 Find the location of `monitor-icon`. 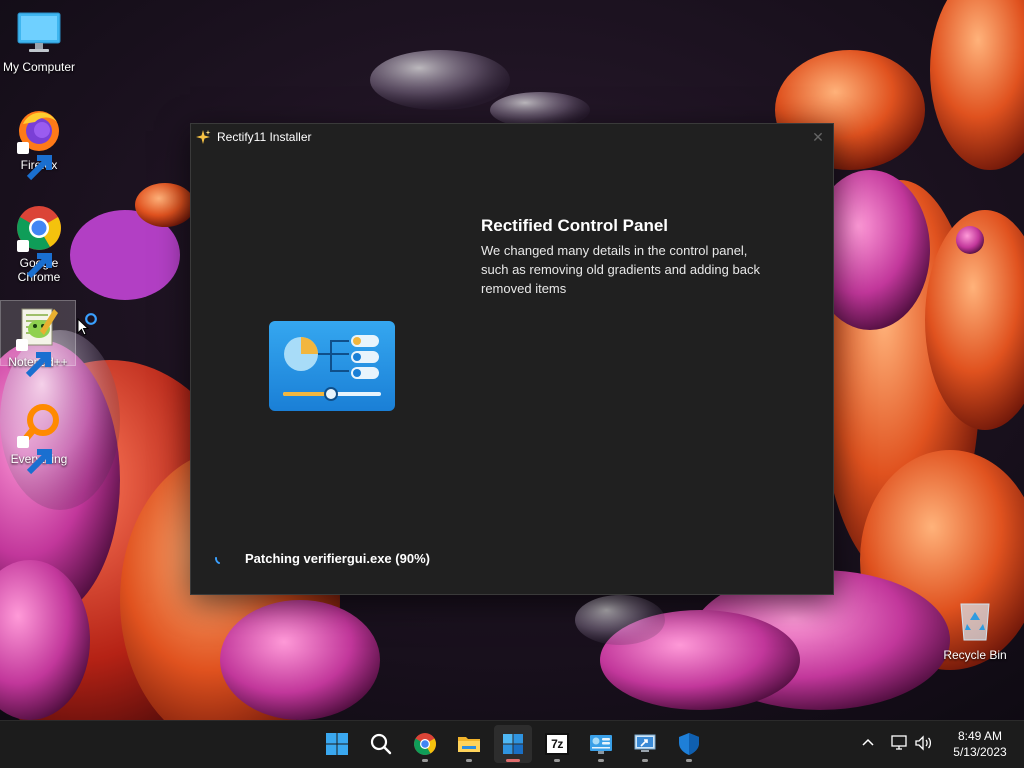

monitor-icon is located at coordinates (39, 32).